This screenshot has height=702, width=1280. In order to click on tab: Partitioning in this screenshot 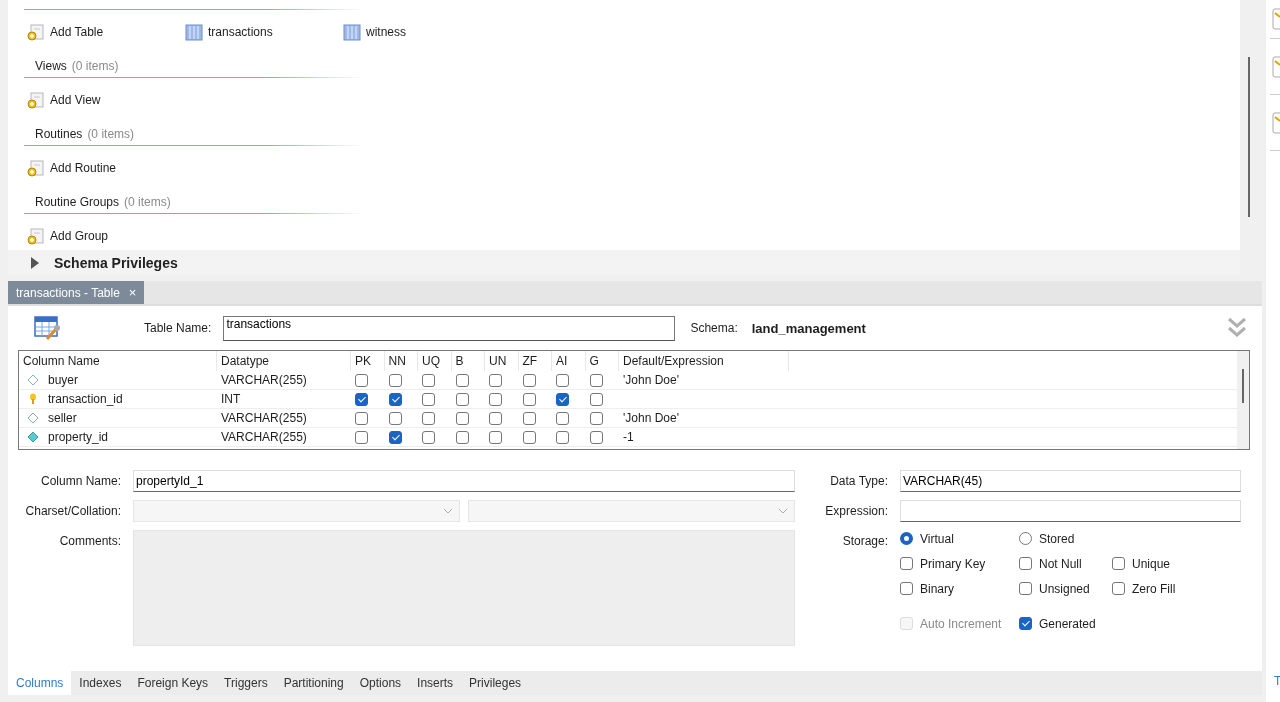, I will do `click(313, 683)`.